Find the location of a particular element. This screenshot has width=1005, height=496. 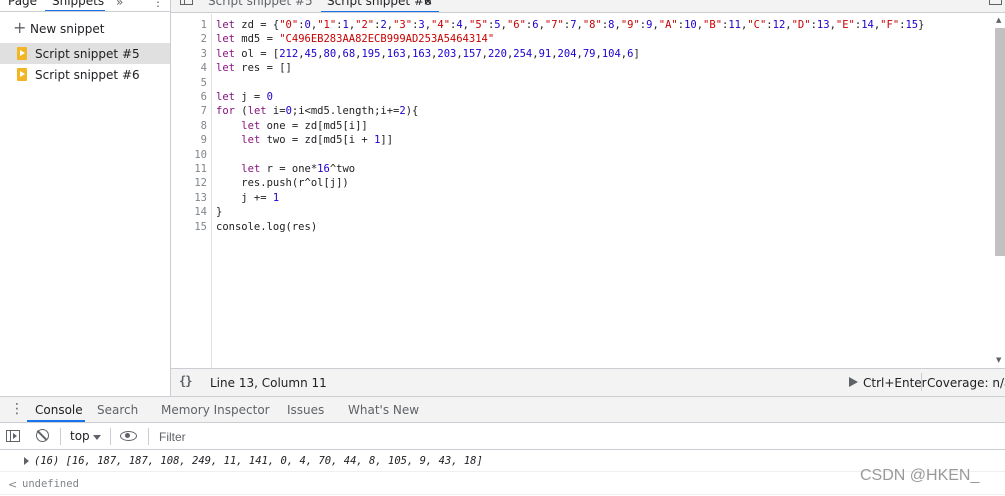

line-number: 15 is located at coordinates (192, 227).